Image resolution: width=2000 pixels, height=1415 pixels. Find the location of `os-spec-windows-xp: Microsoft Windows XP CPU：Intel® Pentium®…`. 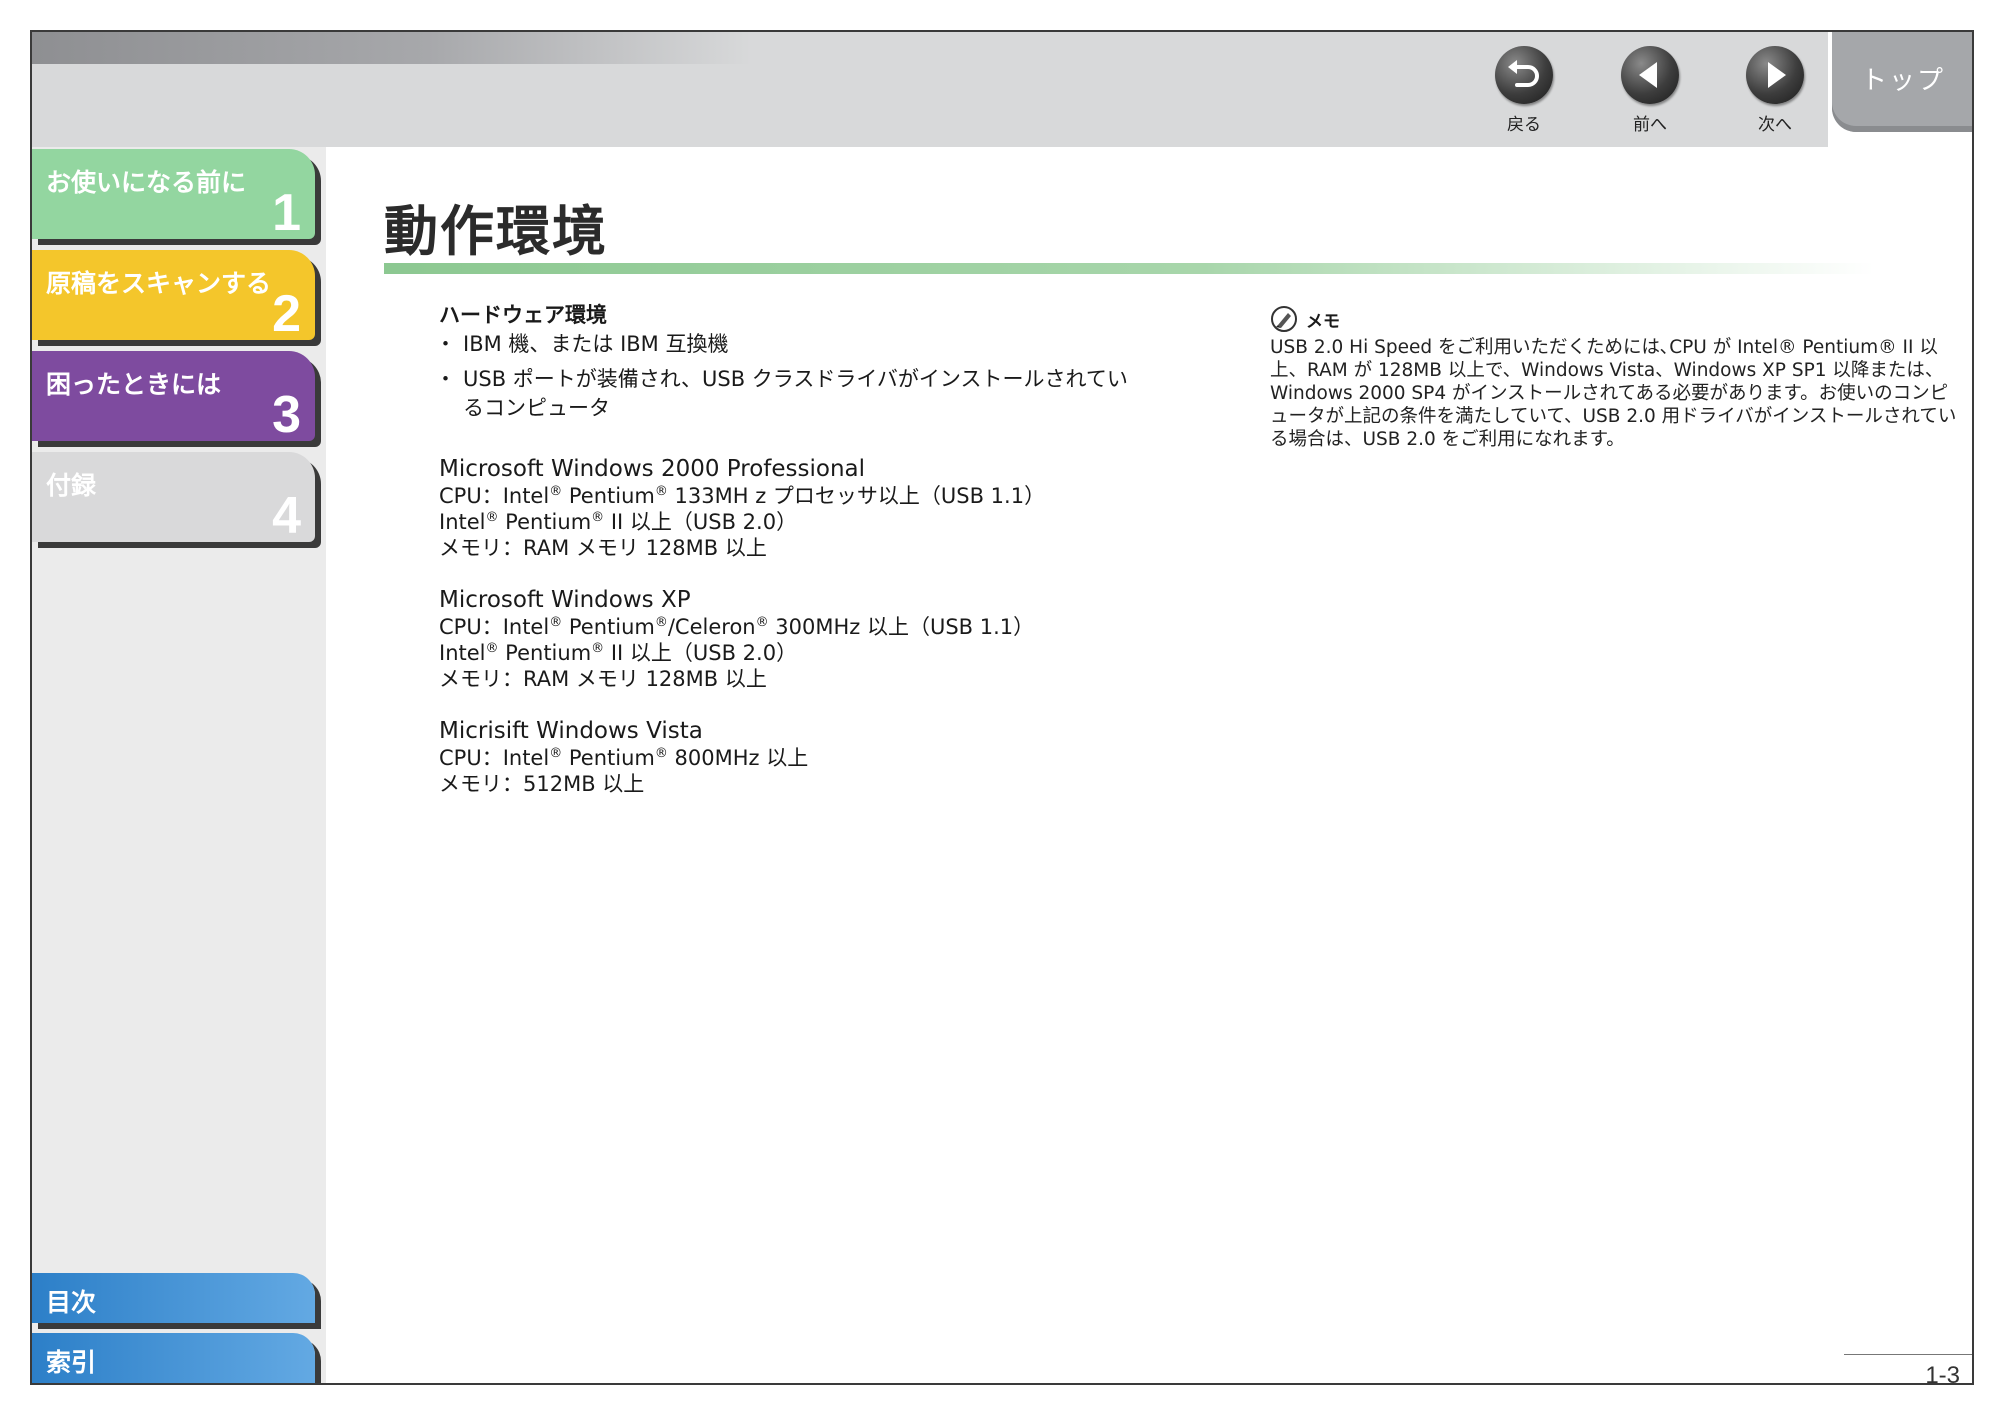

os-spec-windows-xp: Microsoft Windows XP CPU：Intel® Pentium®… is located at coordinates (839, 639).